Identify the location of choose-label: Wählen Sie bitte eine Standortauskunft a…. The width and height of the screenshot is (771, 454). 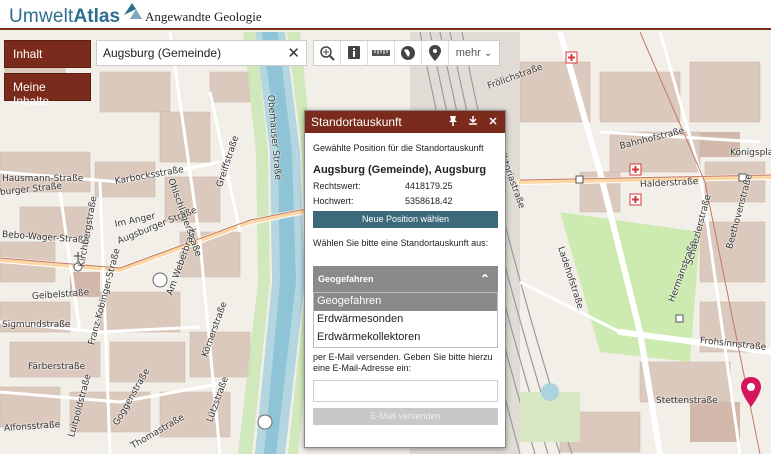
(401, 243).